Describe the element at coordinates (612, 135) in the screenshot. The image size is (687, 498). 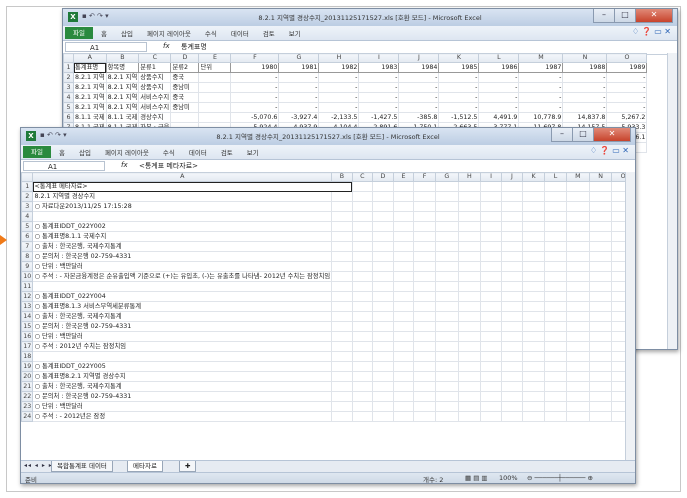
I see `close-button: ✕` at that location.